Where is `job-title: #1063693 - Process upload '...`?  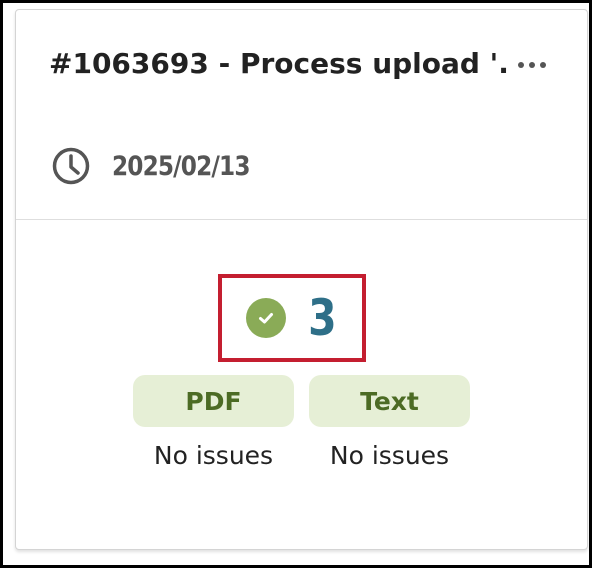 job-title: #1063693 - Process upload '... is located at coordinates (279, 64).